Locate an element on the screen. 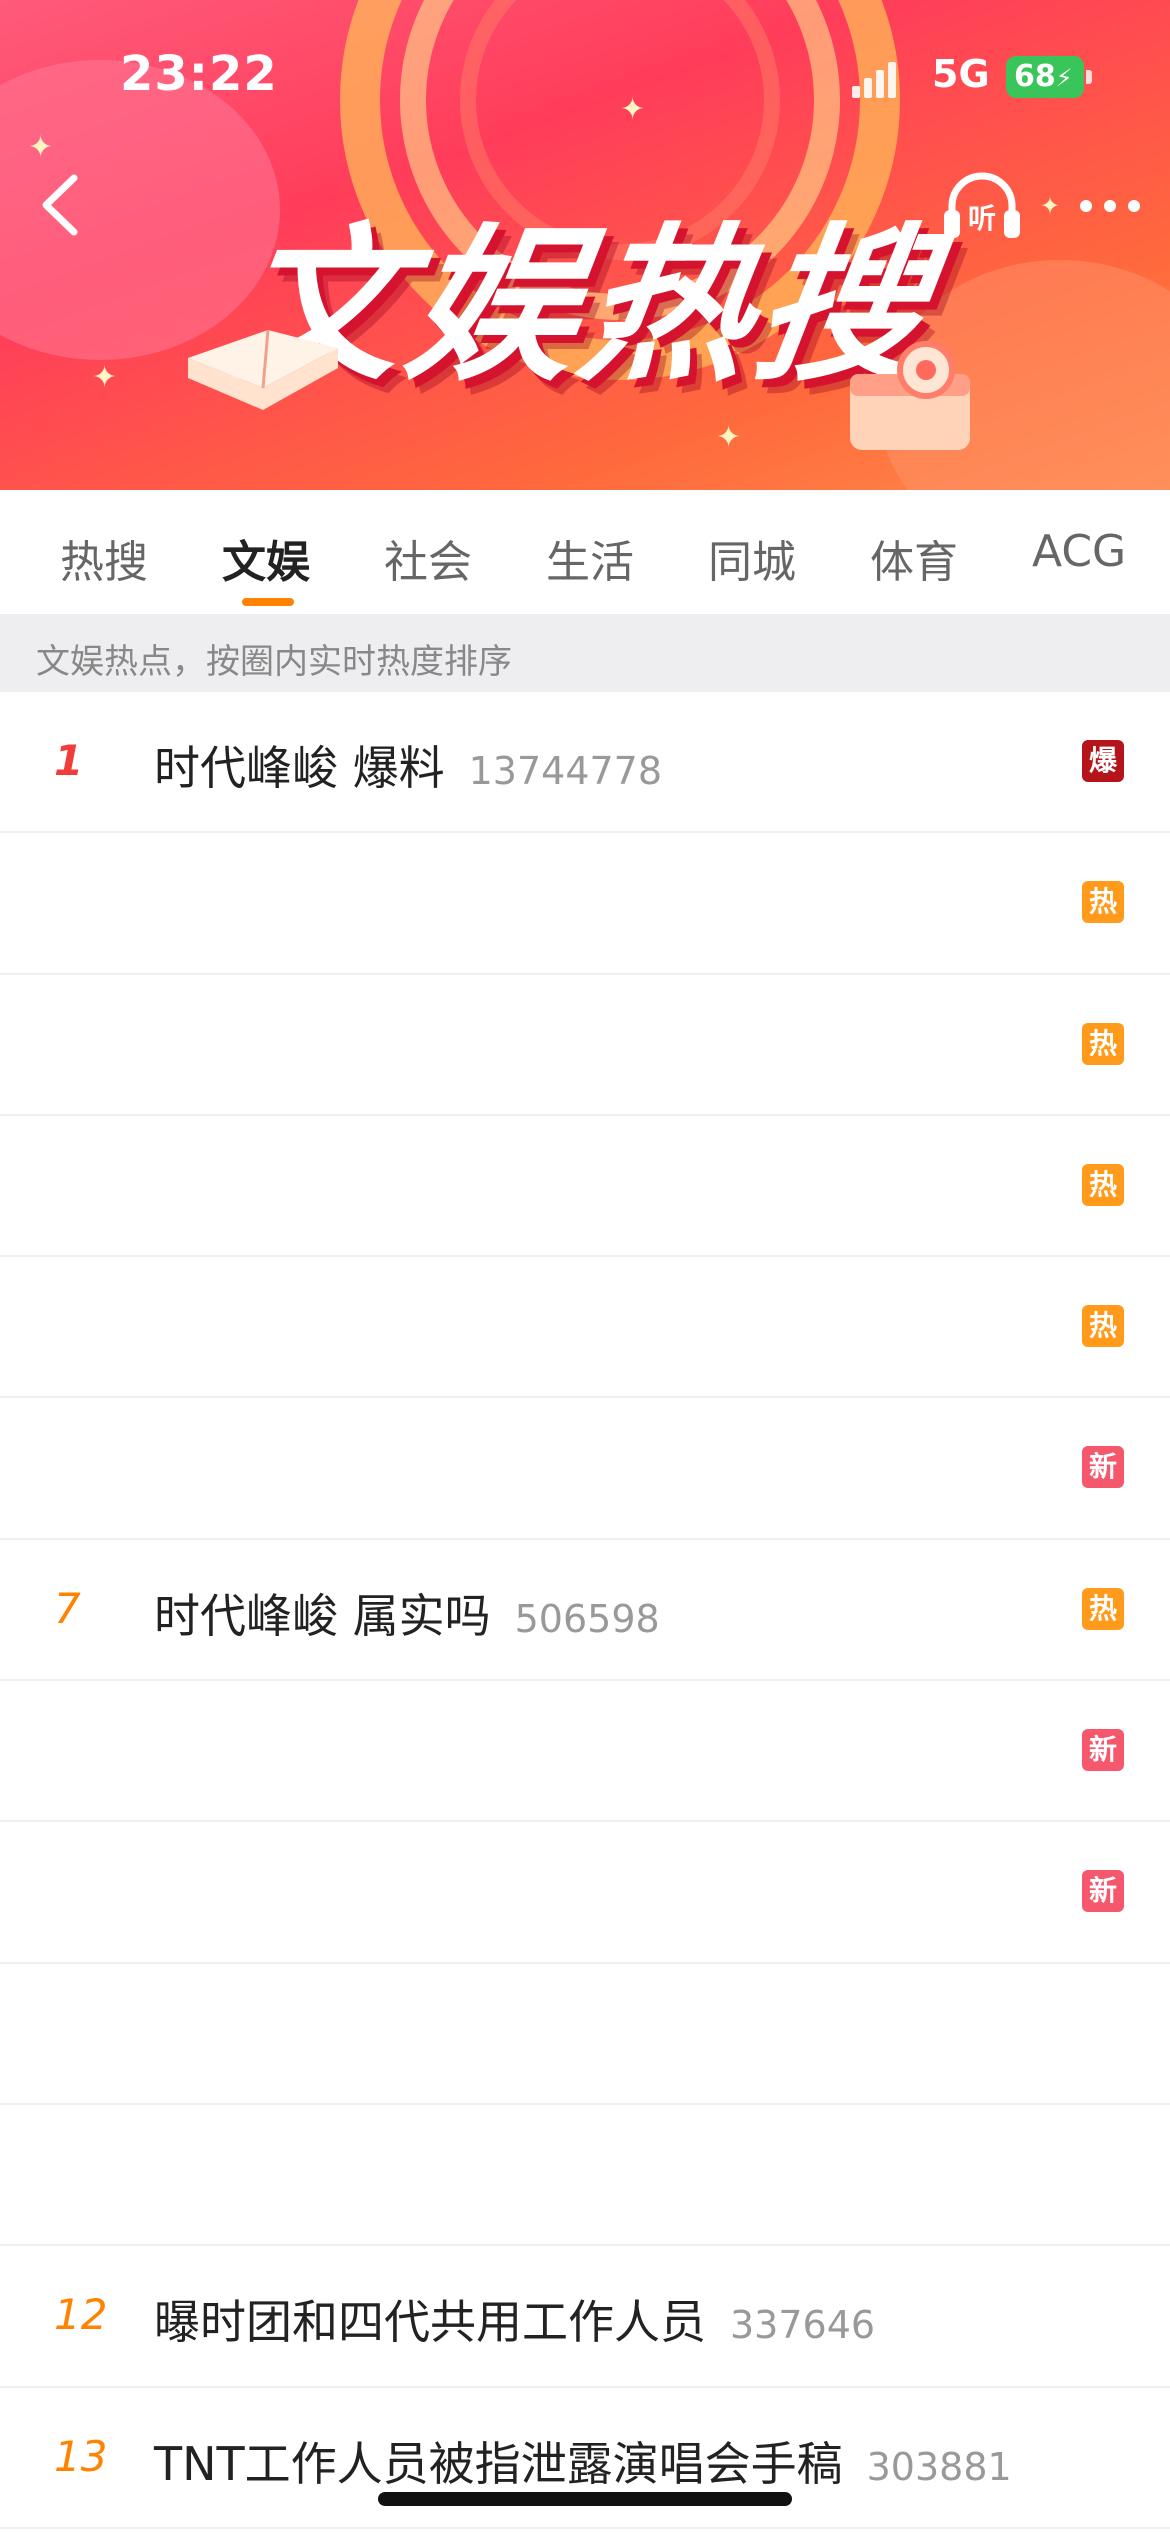 This screenshot has height=2532, width=1170. topic-text: 曝时团和四代共用工作人员 is located at coordinates (430, 2322).